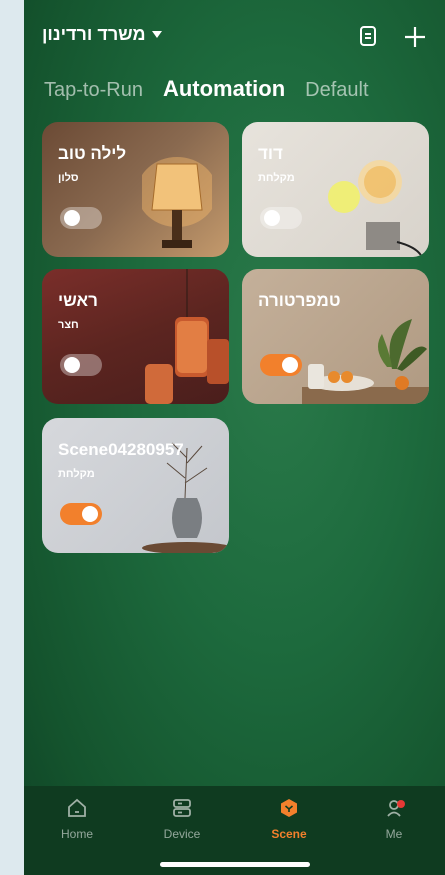 The image size is (445, 875). Describe the element at coordinates (92, 153) in the screenshot. I see `scene-title: לילה טוב` at that location.